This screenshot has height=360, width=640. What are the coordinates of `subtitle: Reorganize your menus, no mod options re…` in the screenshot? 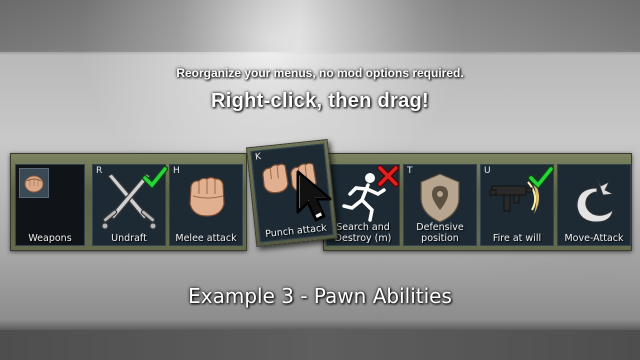 It's located at (320, 73).